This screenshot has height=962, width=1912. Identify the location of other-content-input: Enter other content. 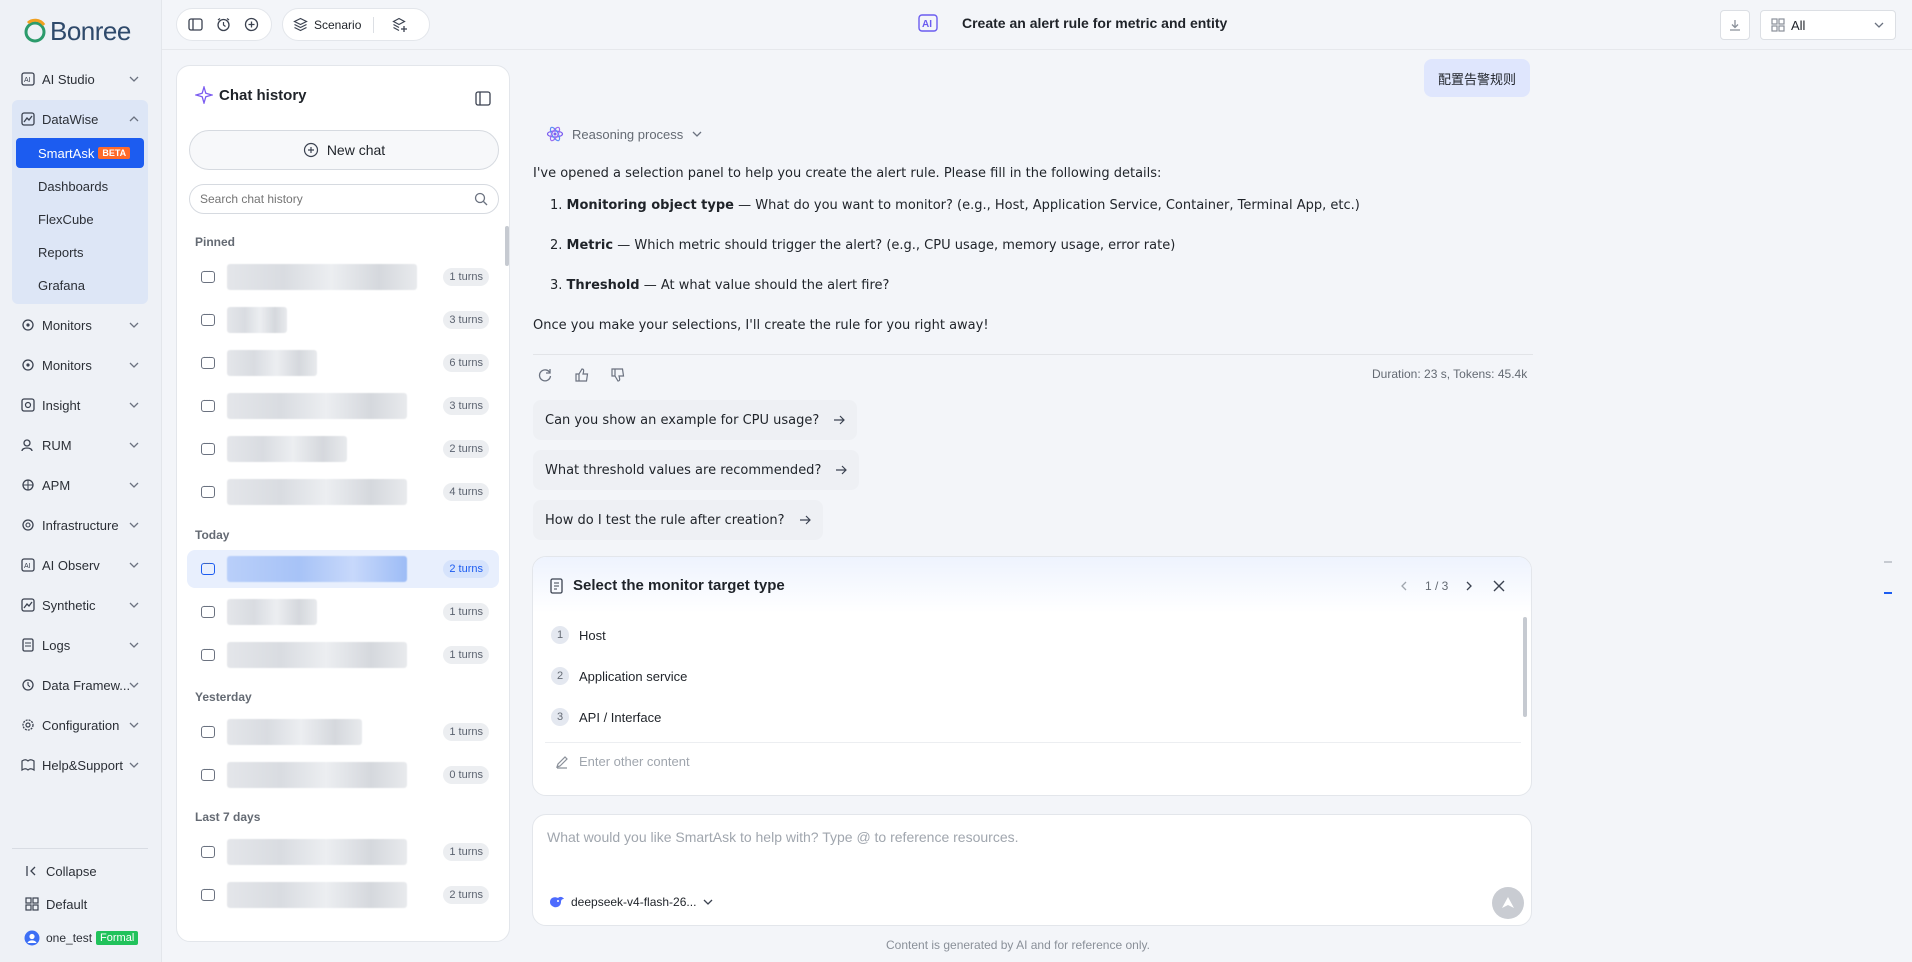
(622, 761).